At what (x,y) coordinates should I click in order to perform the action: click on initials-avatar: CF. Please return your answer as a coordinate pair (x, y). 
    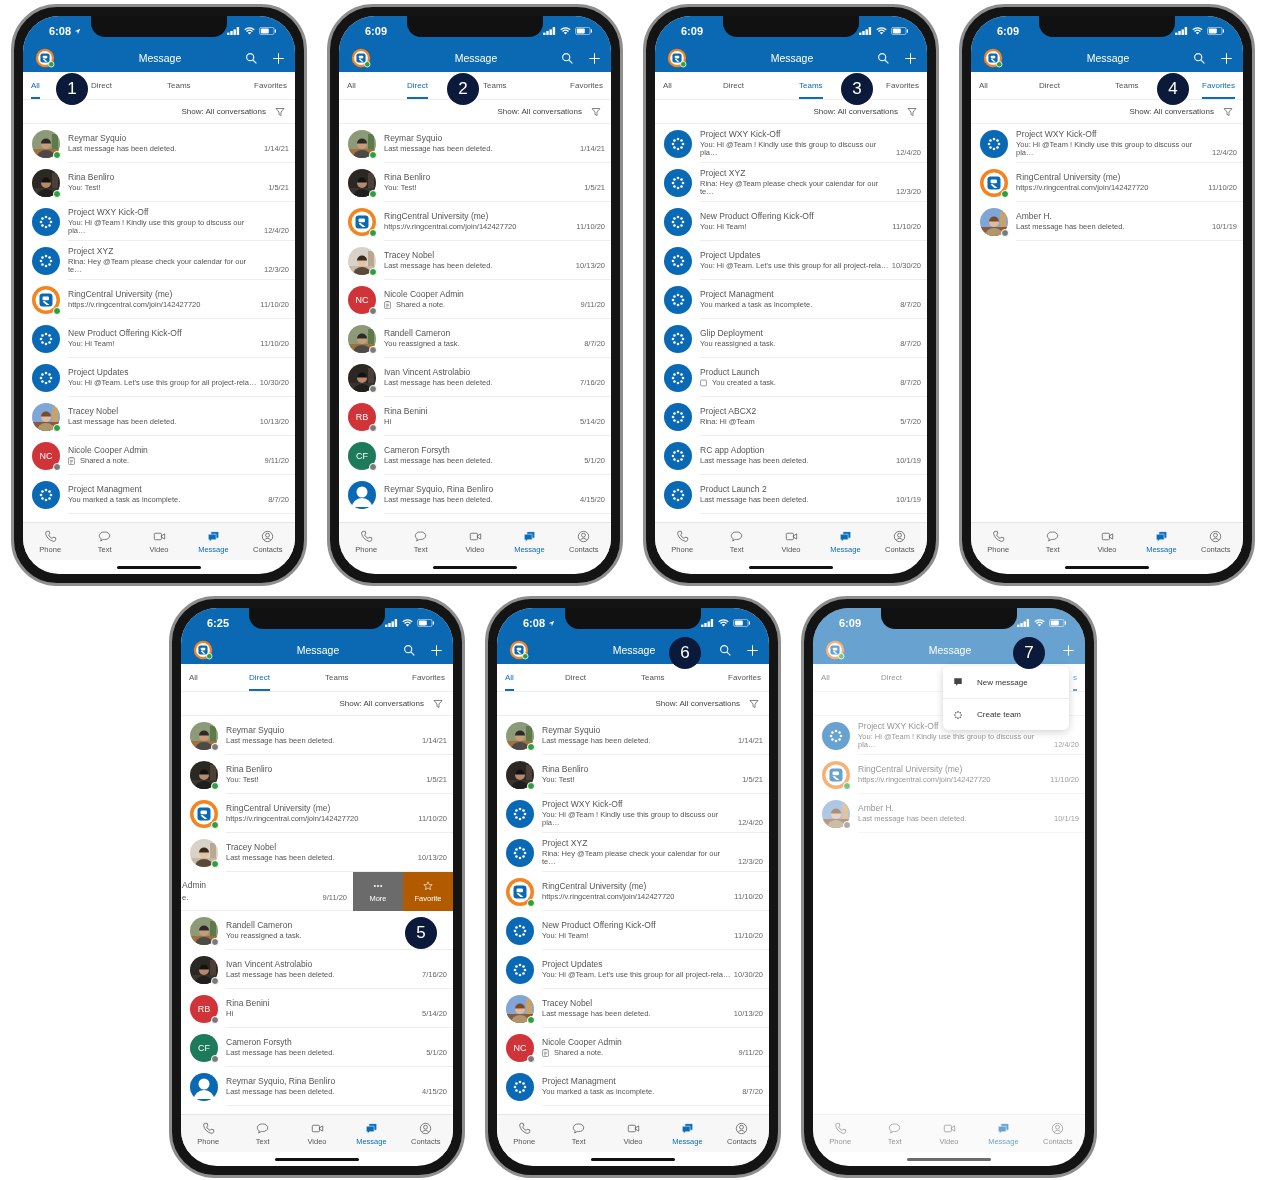
    Looking at the image, I should click on (362, 455).